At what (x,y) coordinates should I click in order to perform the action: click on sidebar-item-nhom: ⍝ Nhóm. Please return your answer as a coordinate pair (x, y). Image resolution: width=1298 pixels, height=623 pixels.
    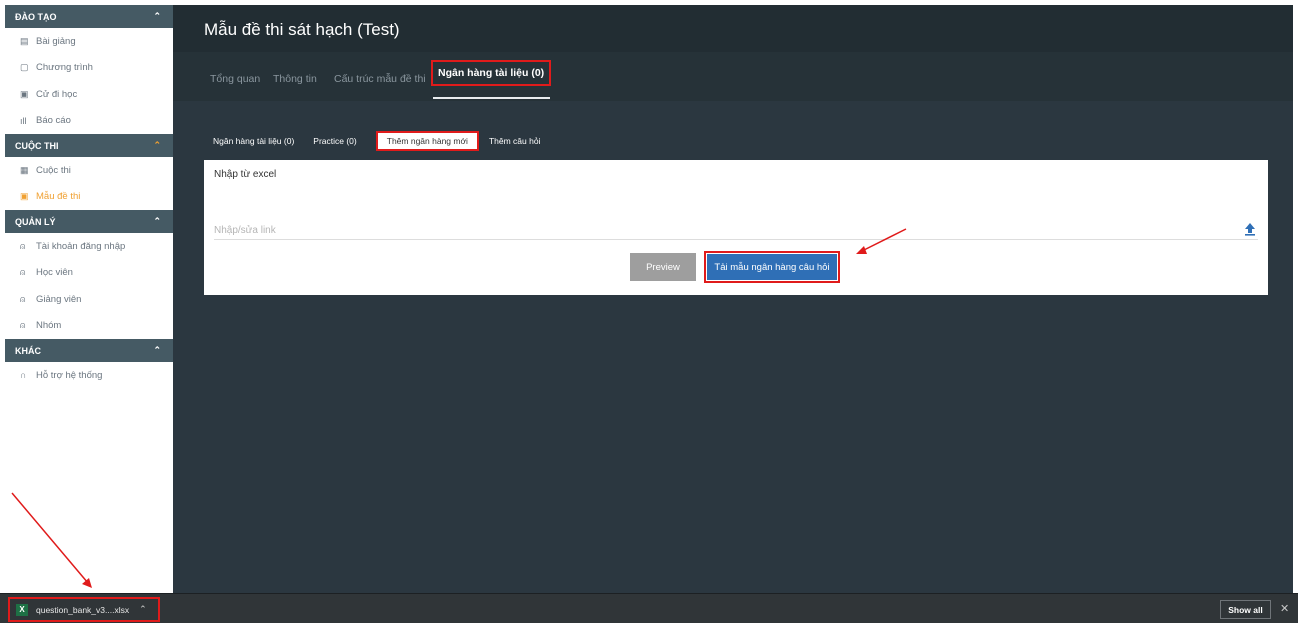
    Looking at the image, I should click on (89, 326).